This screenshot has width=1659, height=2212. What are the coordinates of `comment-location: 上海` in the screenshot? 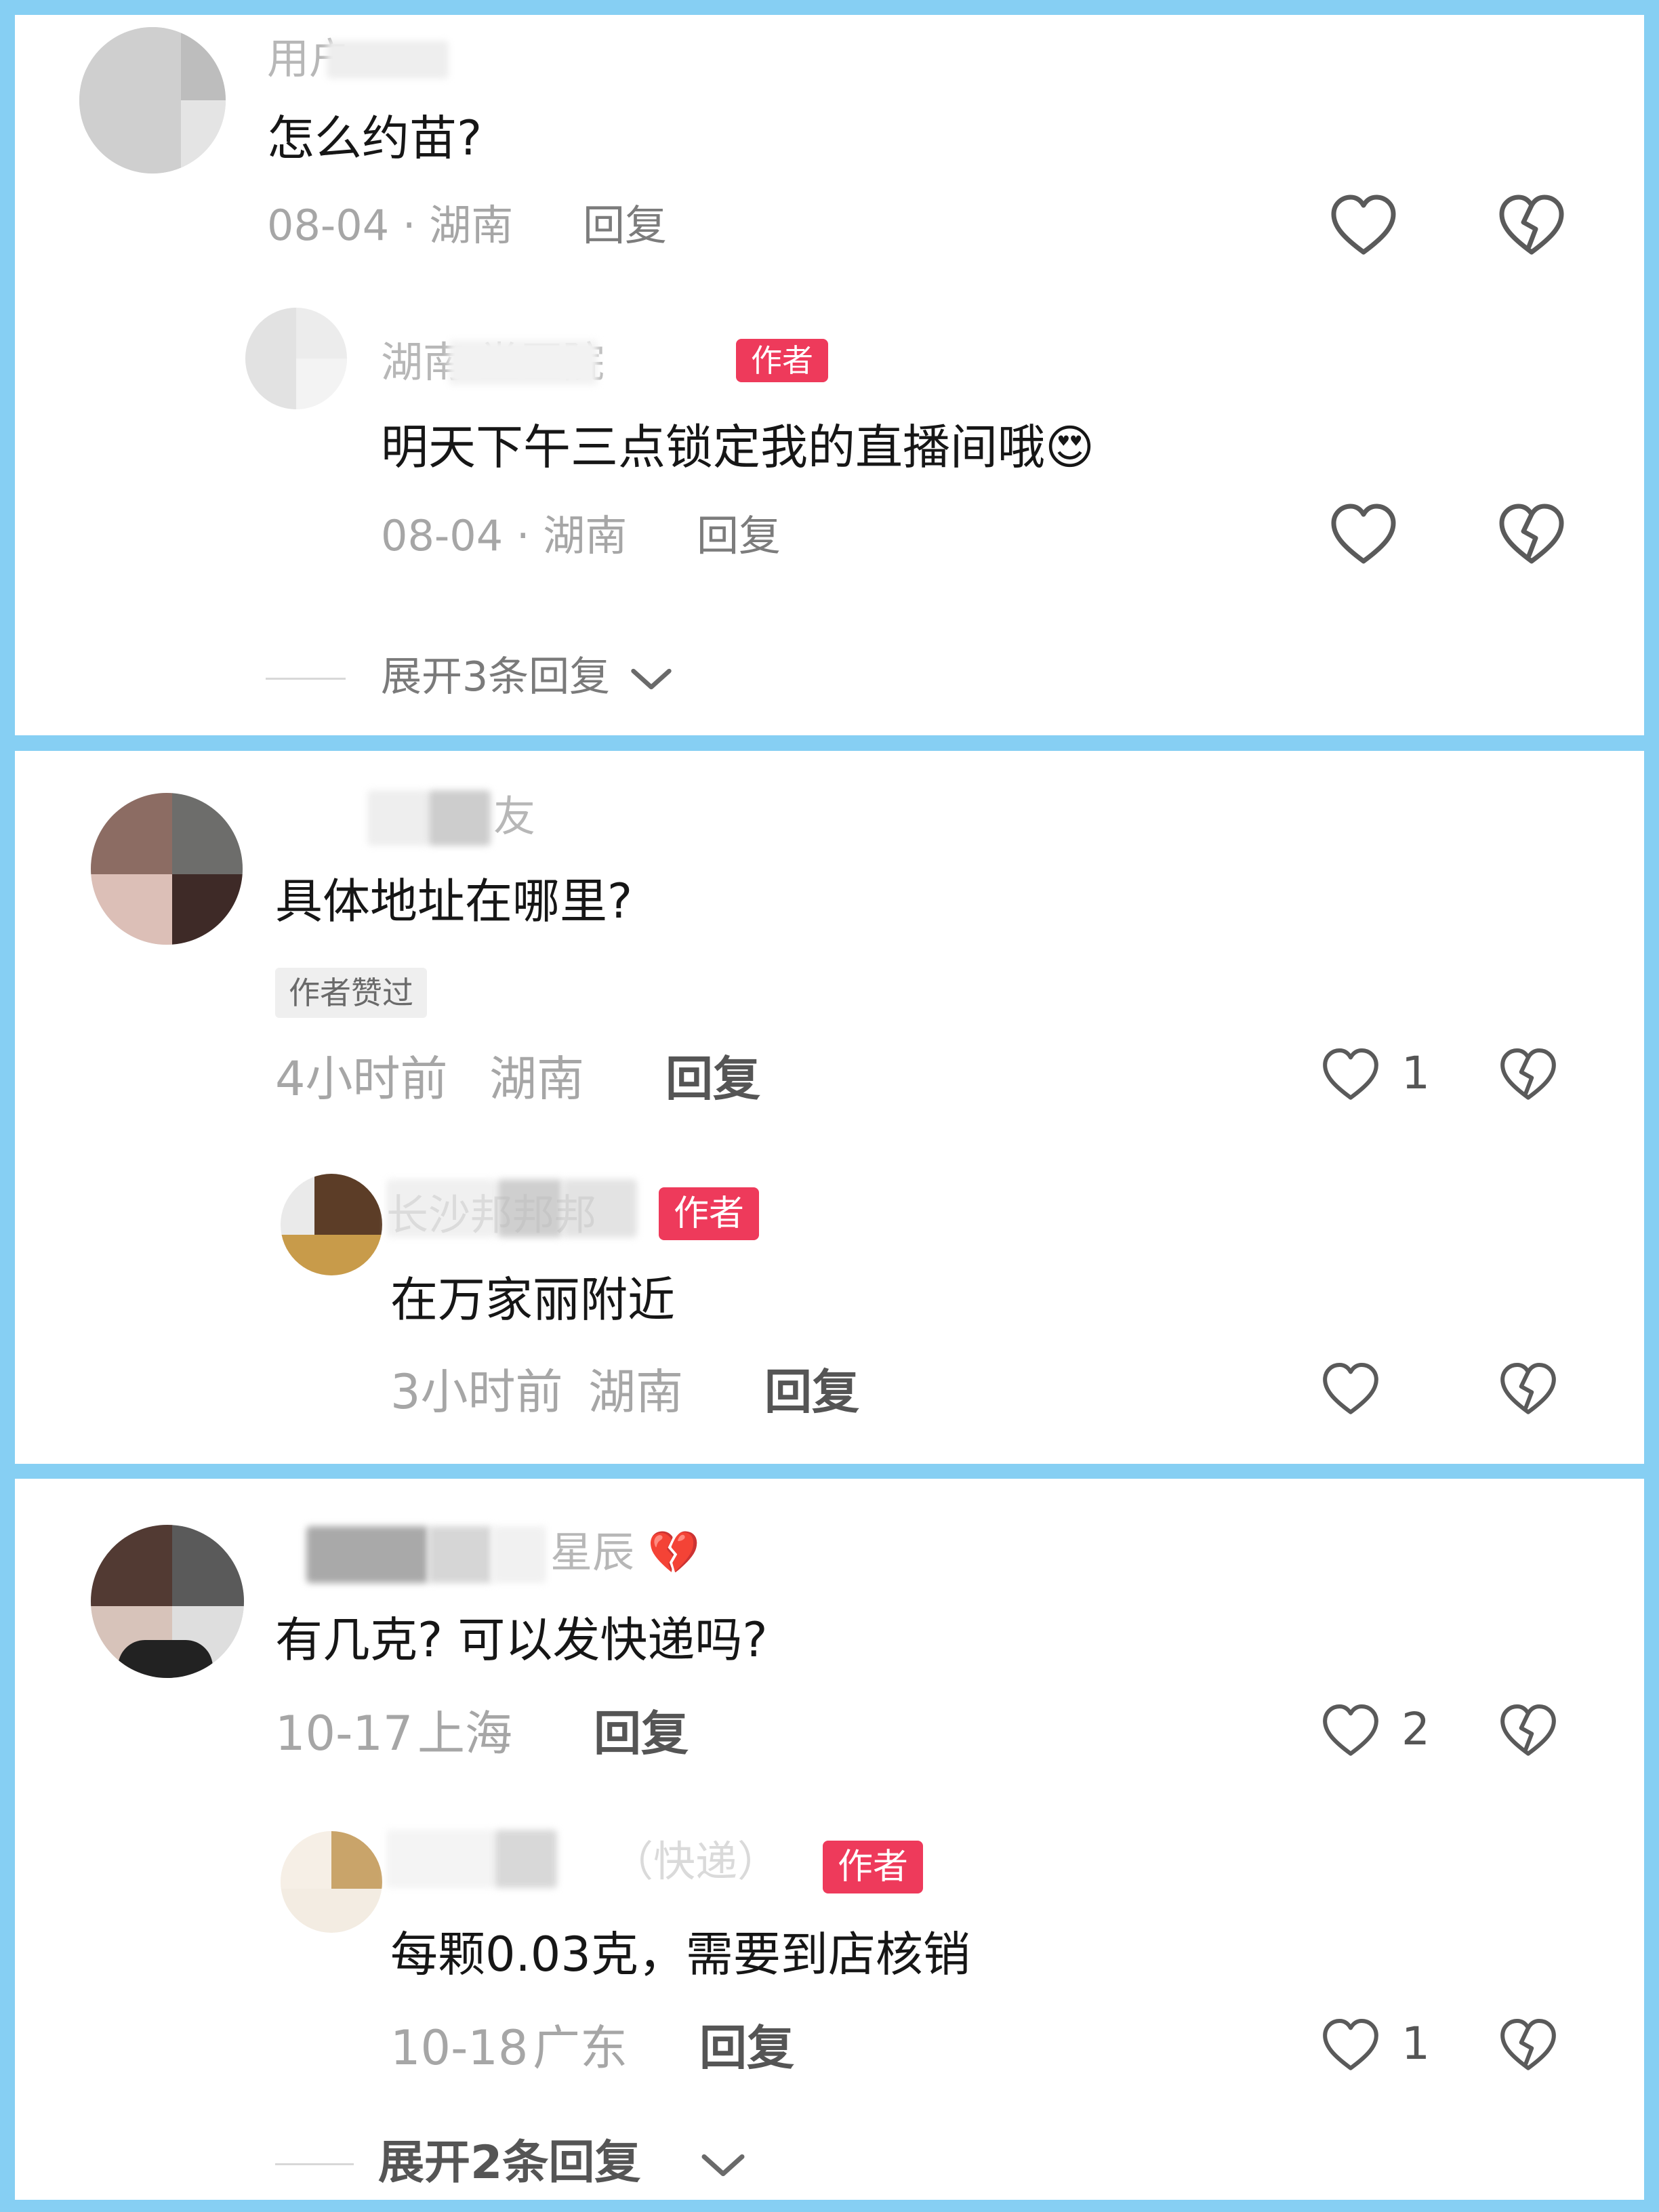 It's located at (465, 1734).